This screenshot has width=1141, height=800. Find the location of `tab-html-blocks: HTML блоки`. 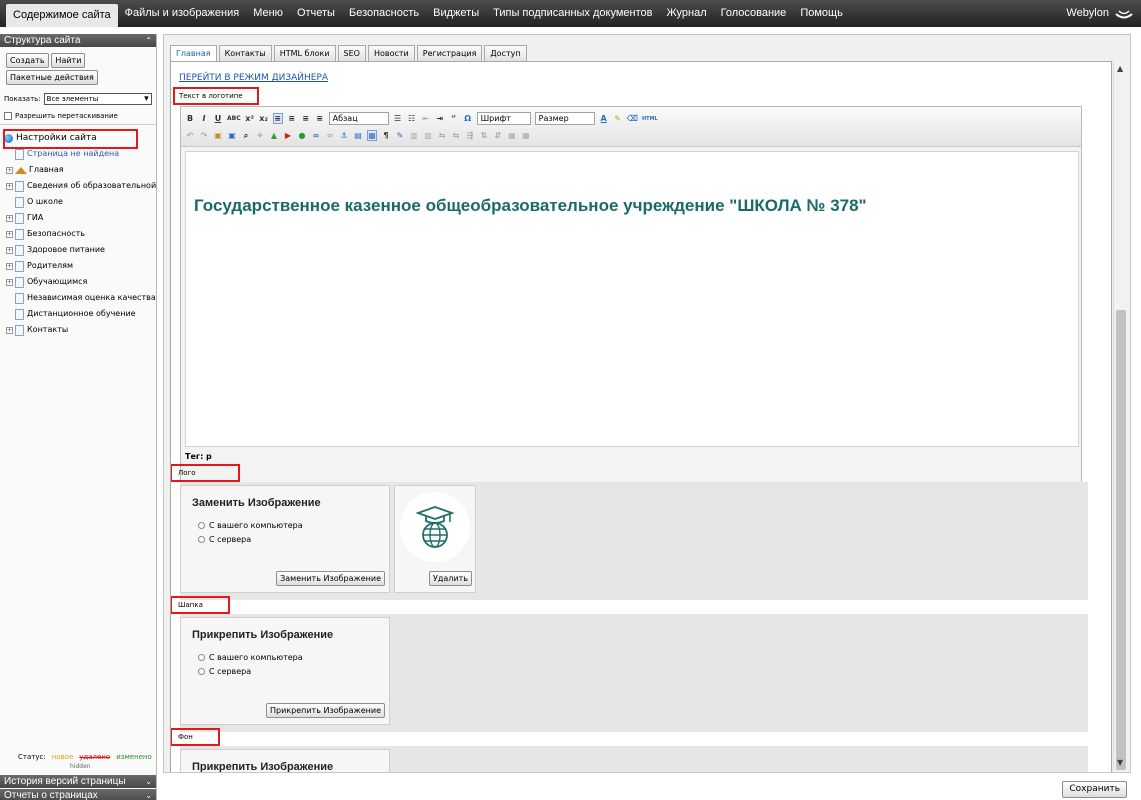

tab-html-blocks: HTML блоки is located at coordinates (304, 53).